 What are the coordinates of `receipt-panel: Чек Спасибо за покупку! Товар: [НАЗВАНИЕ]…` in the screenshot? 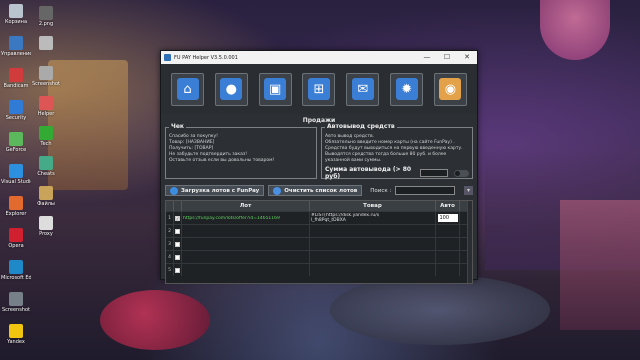 It's located at (241, 151).